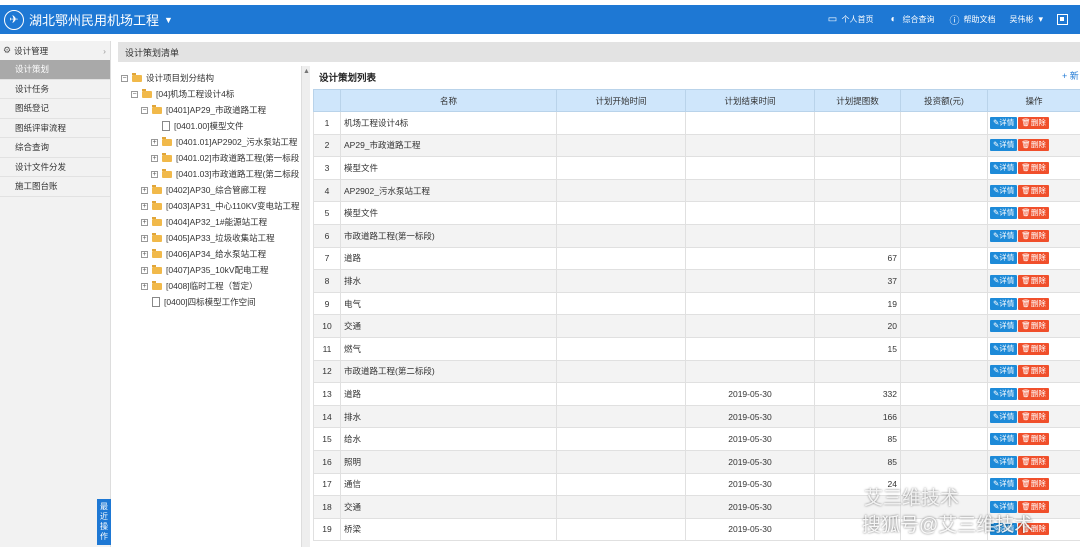 The image size is (1080, 547). What do you see at coordinates (696, 484) in the screenshot?
I see `table-row: 17 通信 2019-05-30 24 ✎详情 🗑删除` at bounding box center [696, 484].